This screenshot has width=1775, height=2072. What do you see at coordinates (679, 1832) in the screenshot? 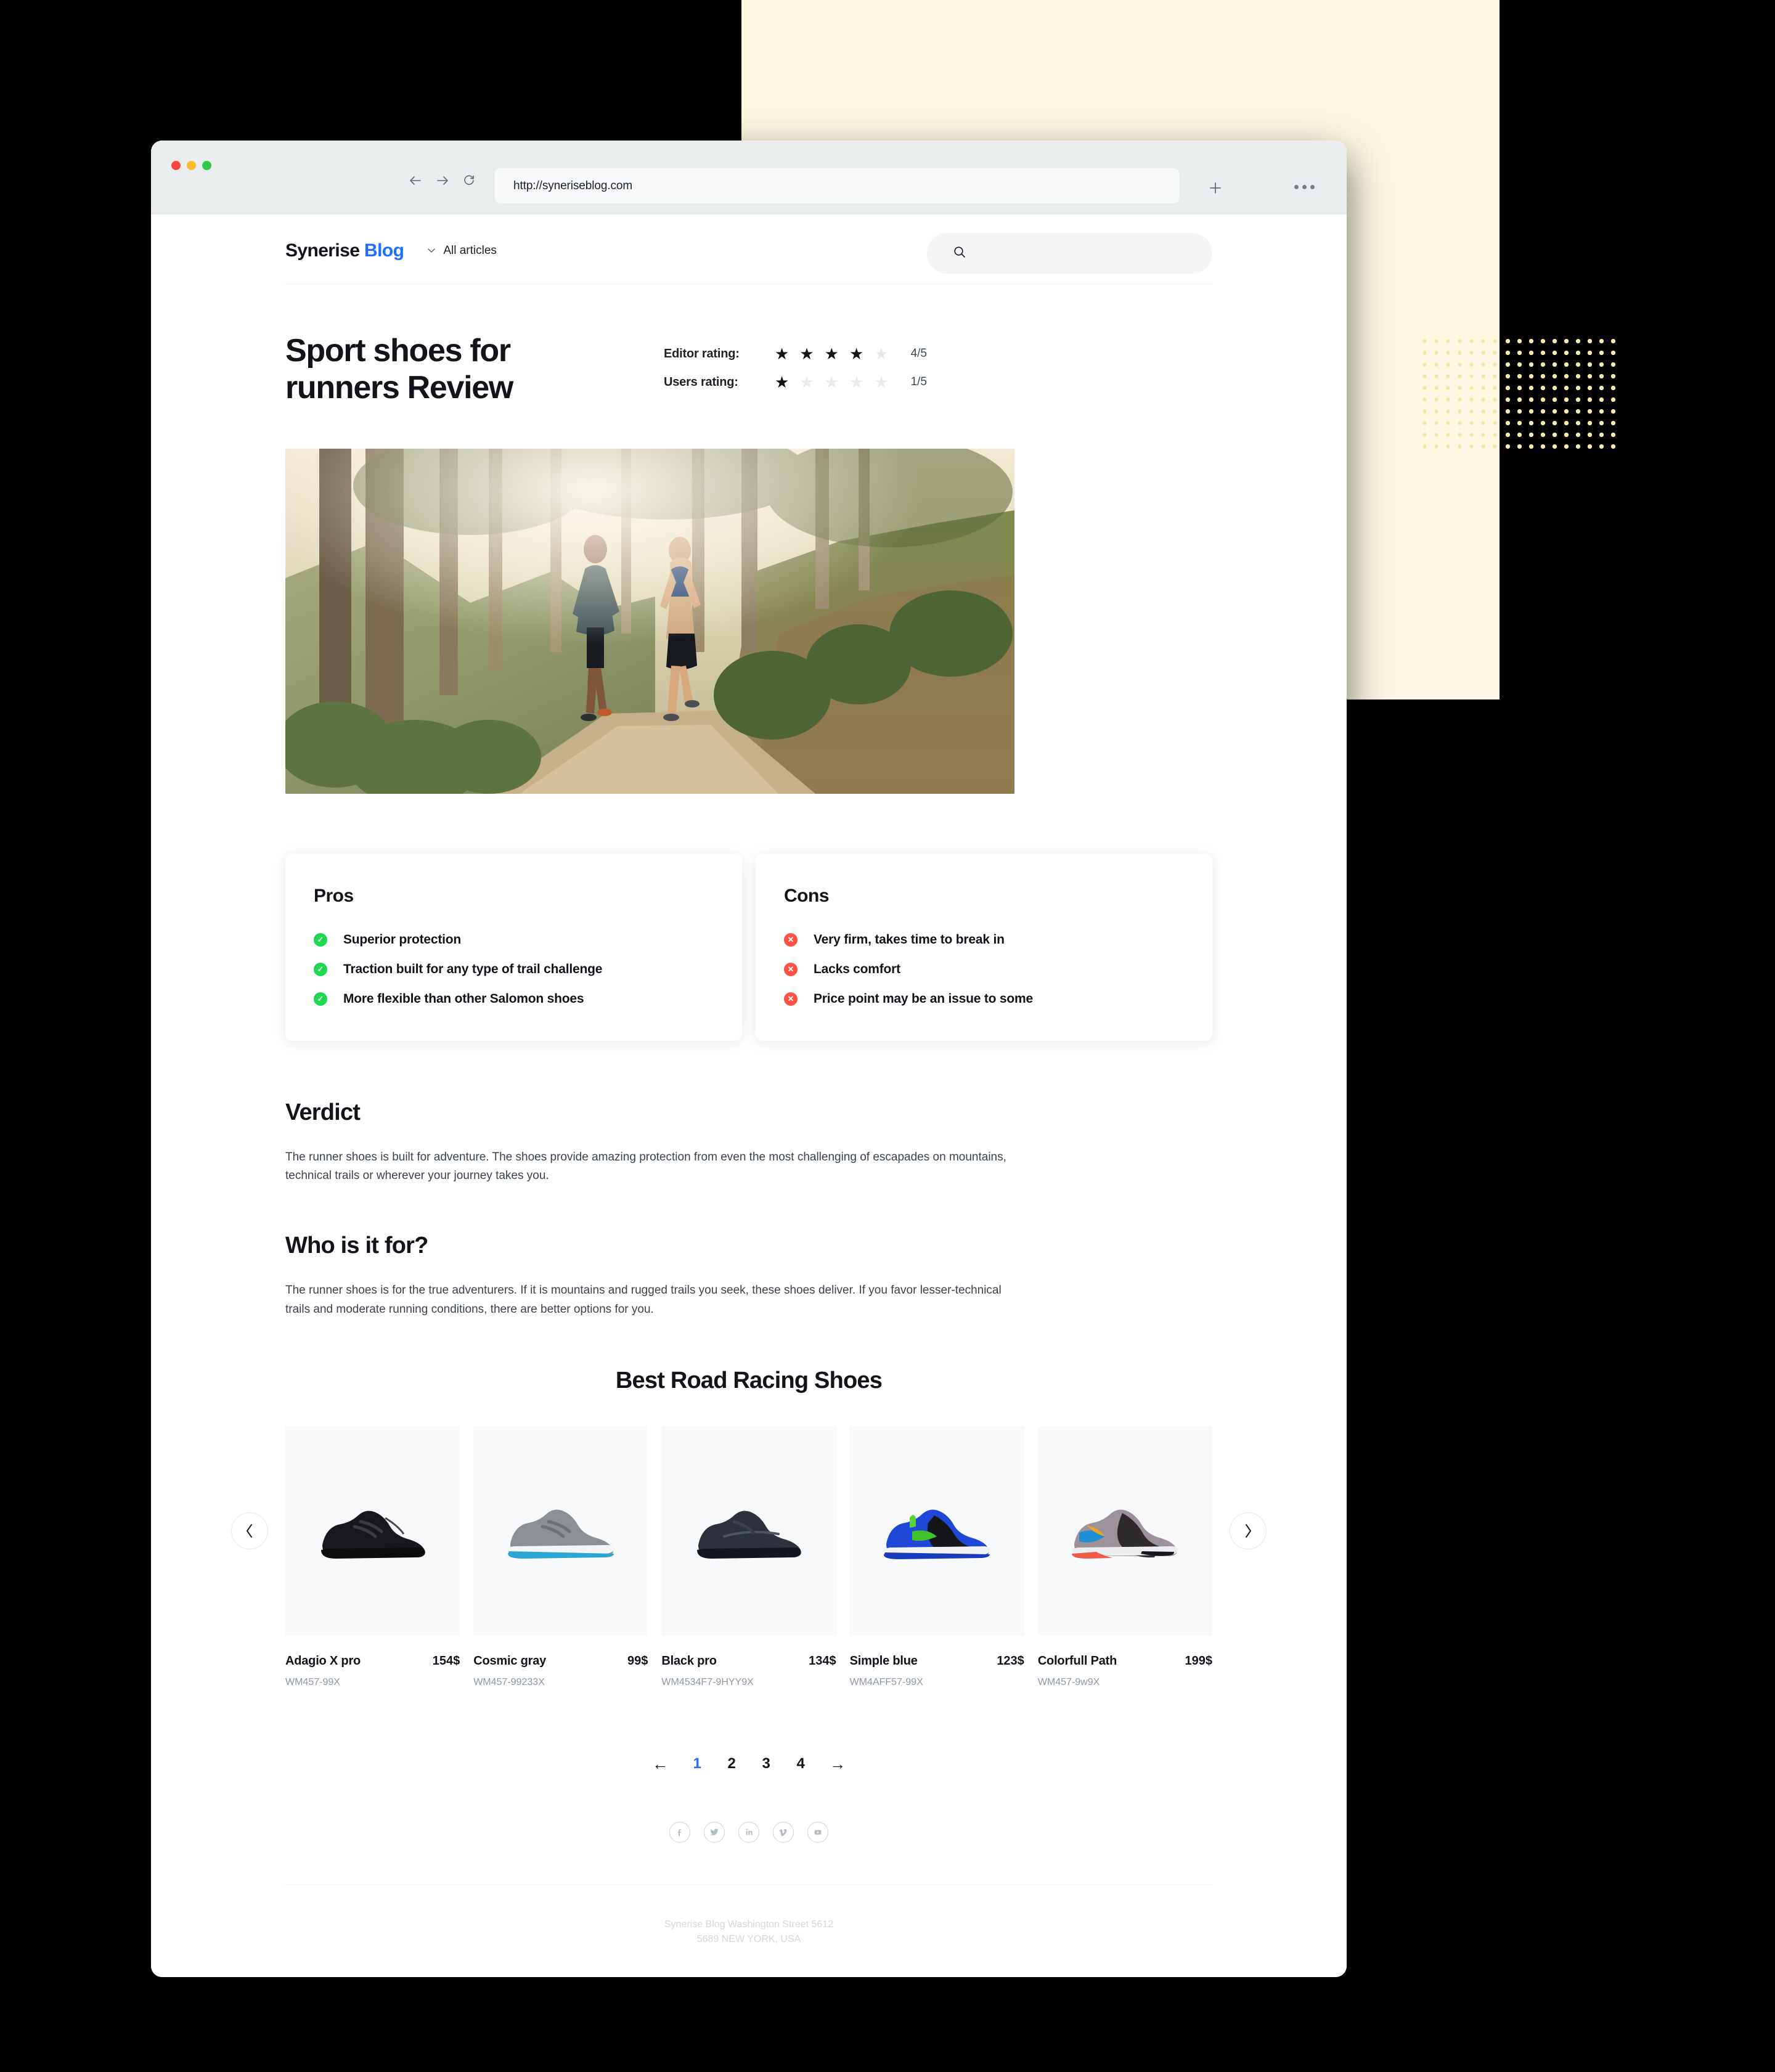
I see `facebook-icon` at bounding box center [679, 1832].